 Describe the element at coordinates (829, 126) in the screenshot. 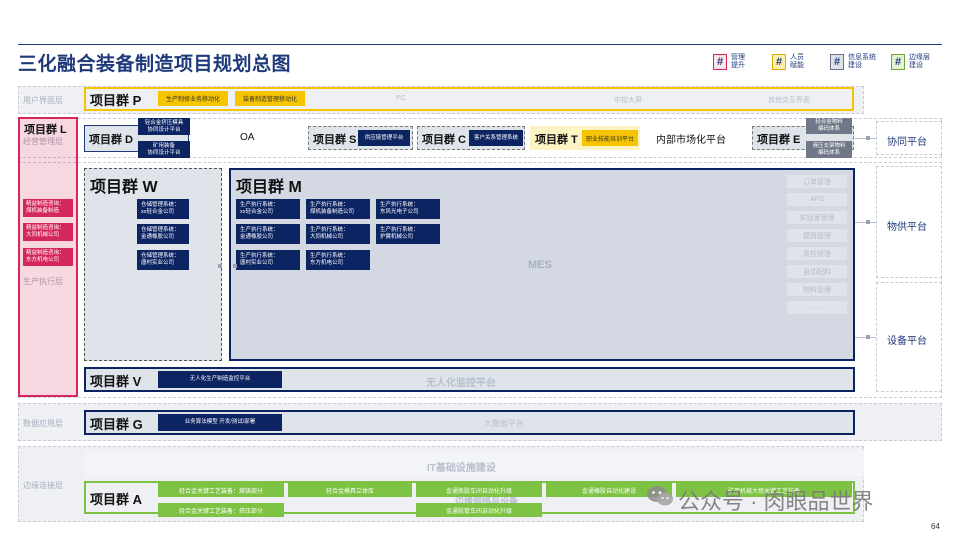

I see `group-e-item: 轻合金物料 编码体系` at that location.